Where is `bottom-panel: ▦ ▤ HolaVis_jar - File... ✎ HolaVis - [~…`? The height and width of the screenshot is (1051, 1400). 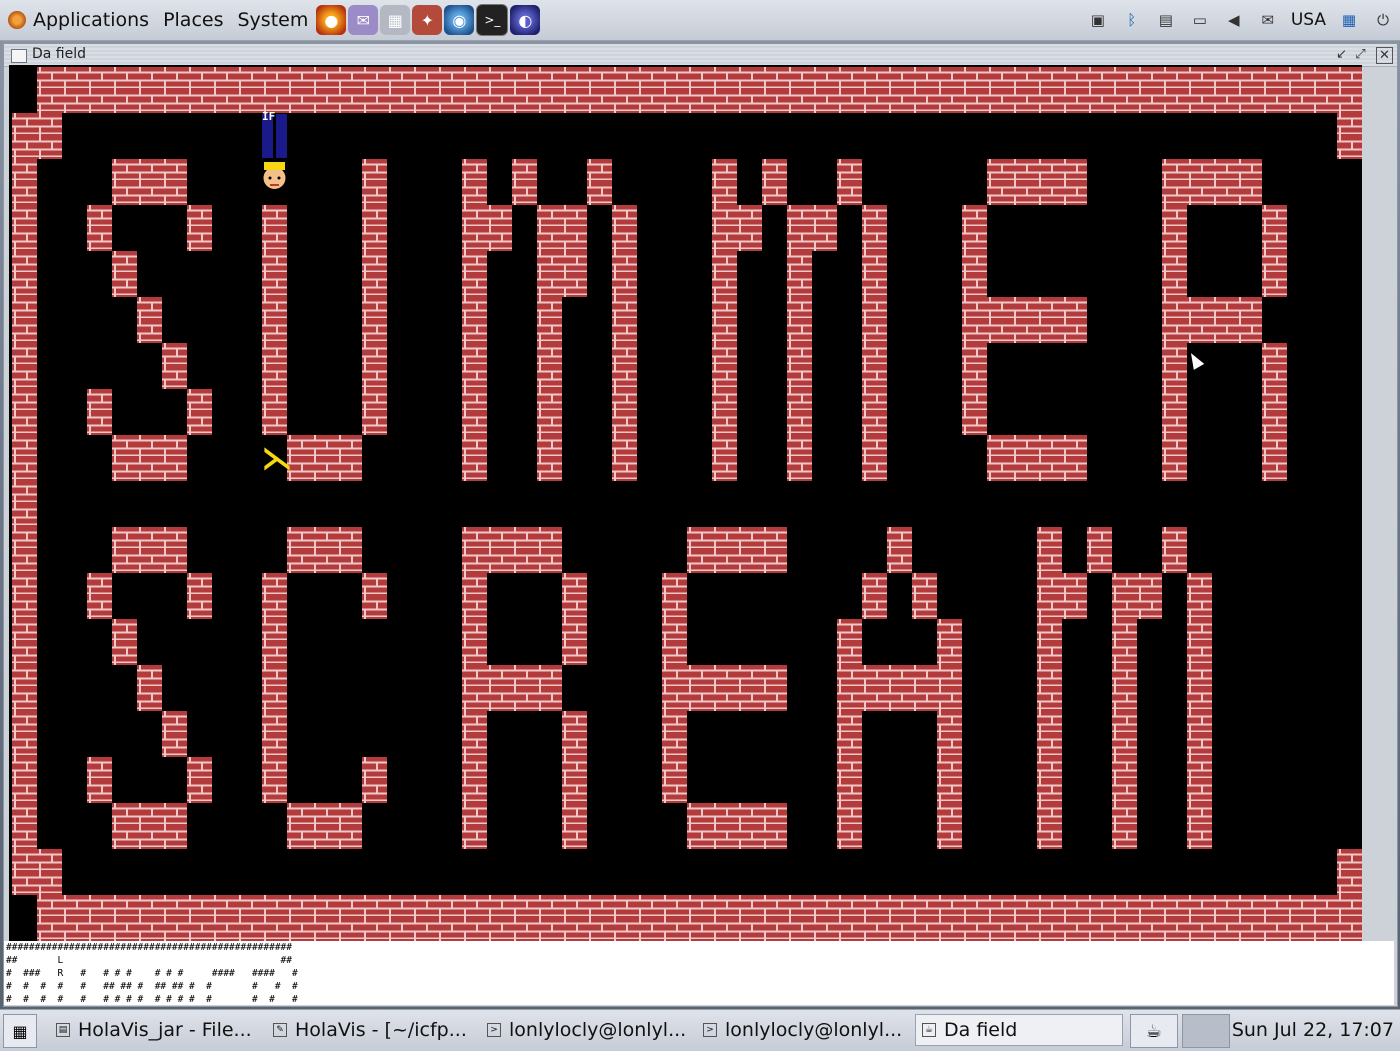
bottom-panel: ▦ ▤ HolaVis_jar - File... ✎ HolaVis - [~… is located at coordinates (700, 1030).